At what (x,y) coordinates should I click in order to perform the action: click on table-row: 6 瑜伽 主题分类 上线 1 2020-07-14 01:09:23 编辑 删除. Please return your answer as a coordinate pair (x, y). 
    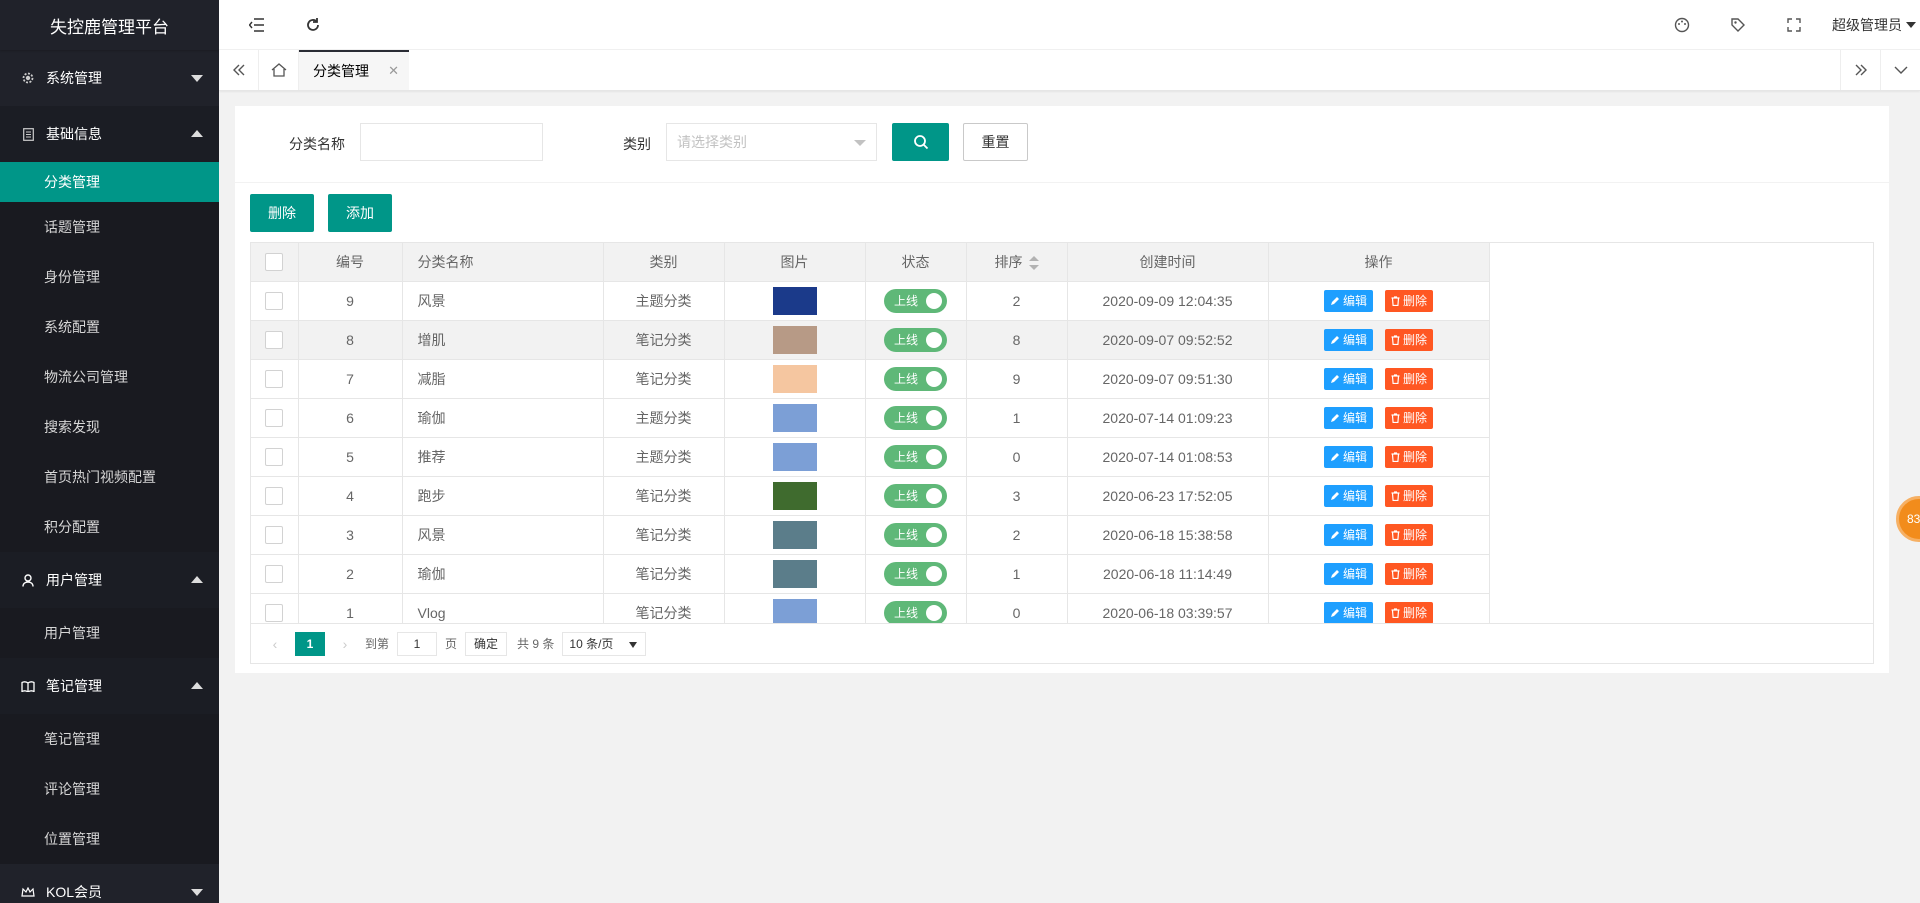
    Looking at the image, I should click on (870, 418).